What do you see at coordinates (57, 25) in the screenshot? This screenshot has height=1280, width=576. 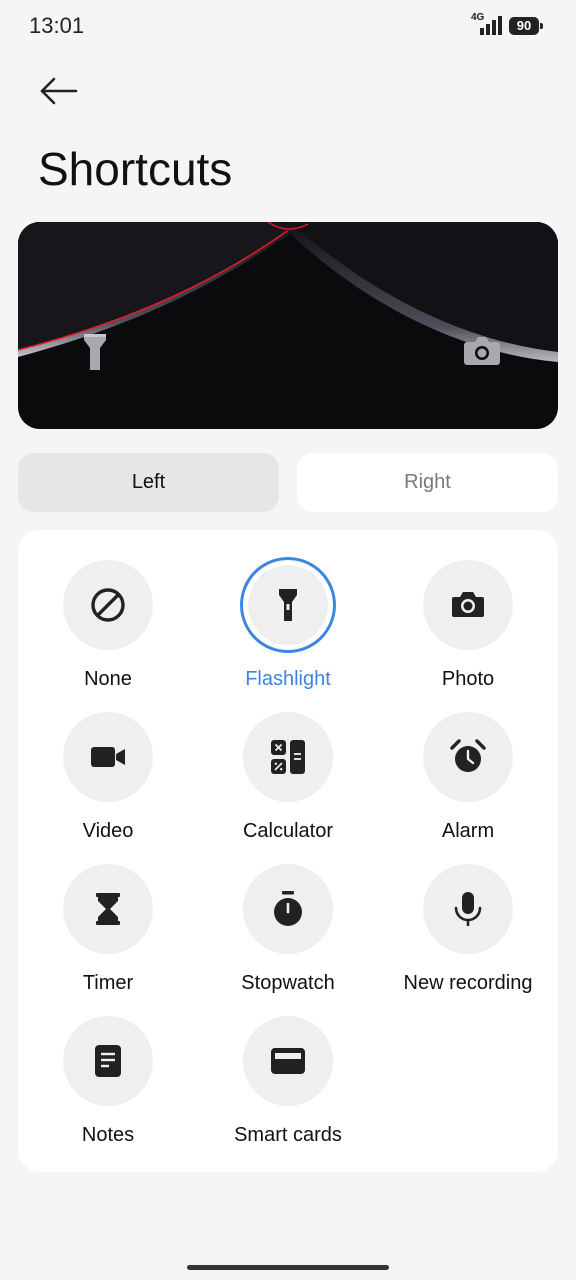 I see `status-time: 13:01` at bounding box center [57, 25].